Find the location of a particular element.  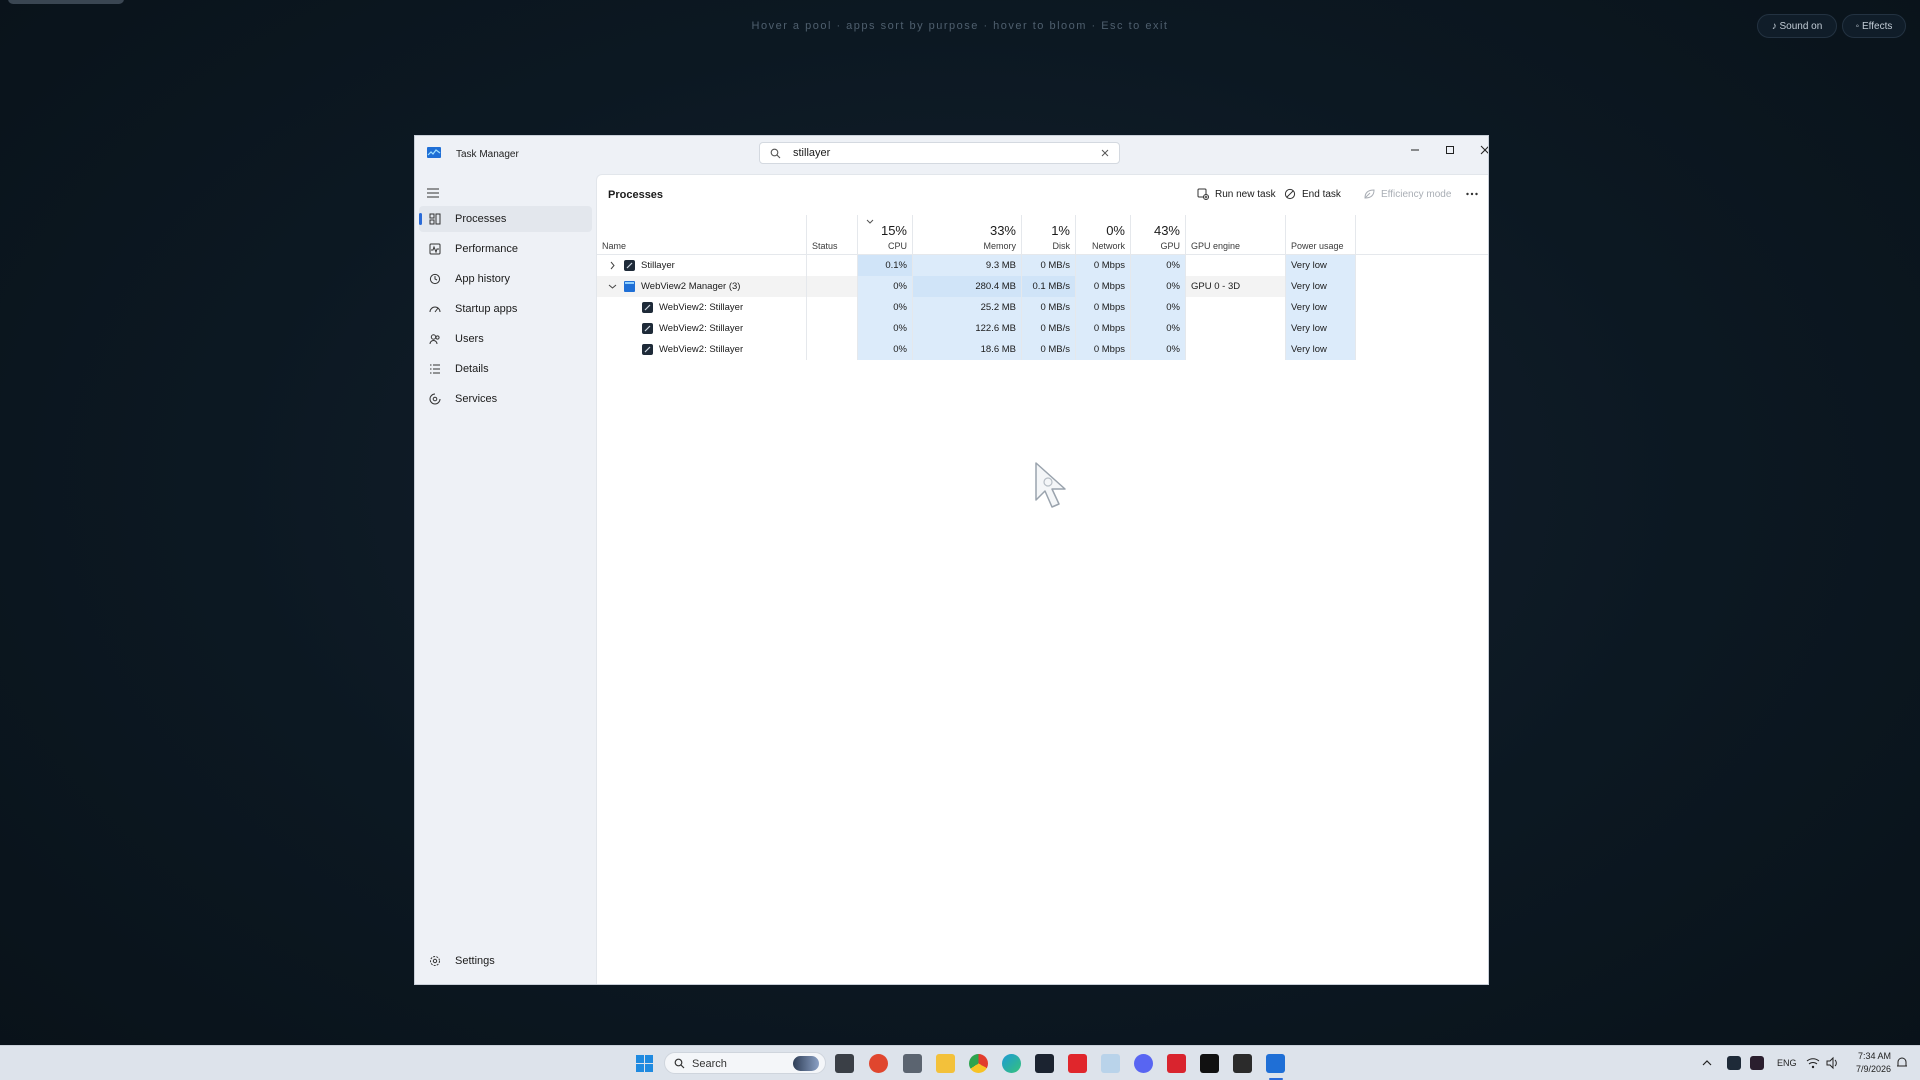

memory-cell: 25.2 MB is located at coordinates (967, 307).